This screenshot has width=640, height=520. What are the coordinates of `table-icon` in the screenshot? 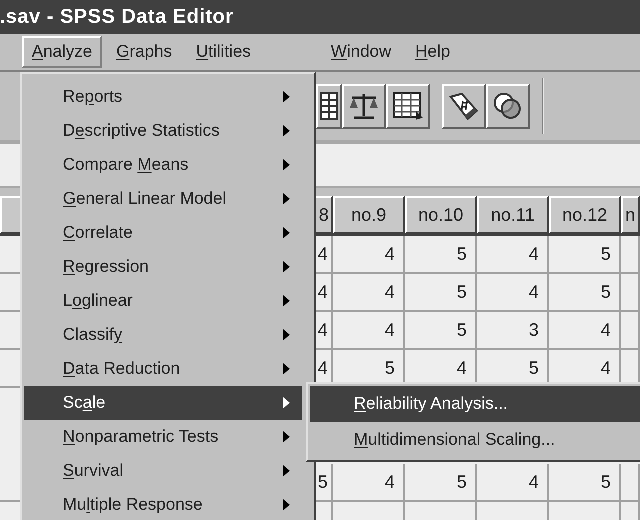 It's located at (408, 106).